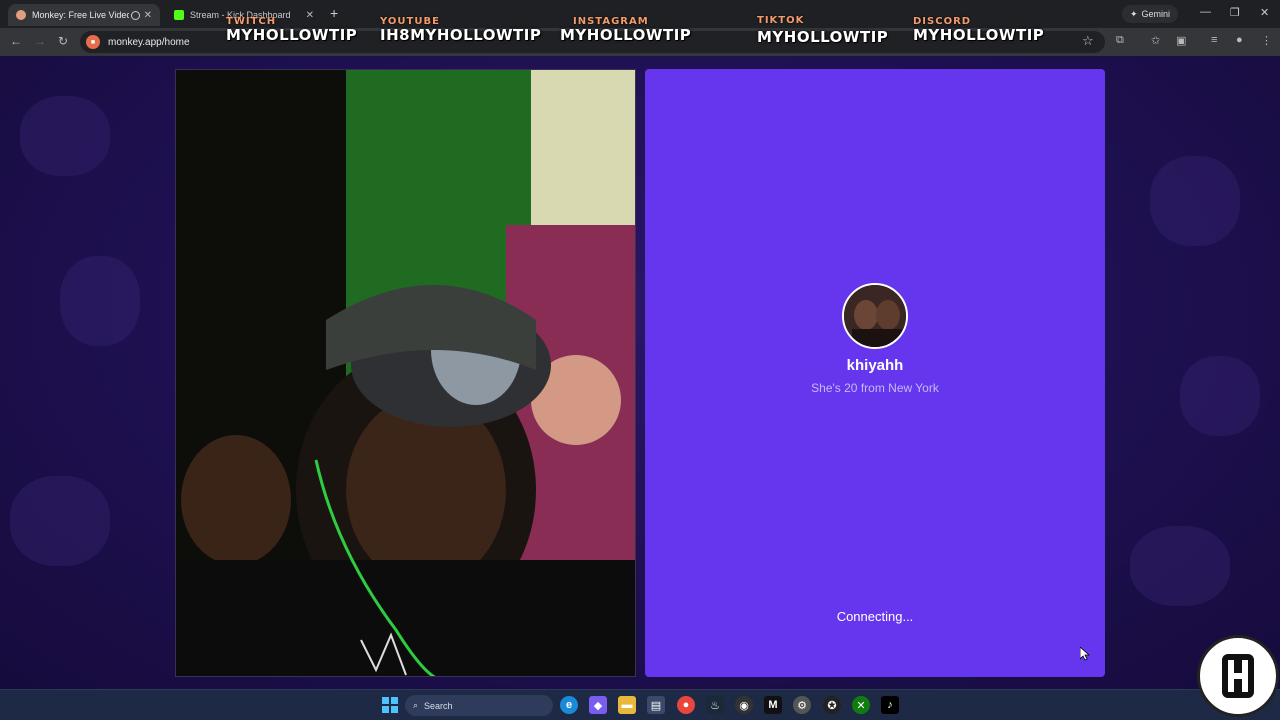  What do you see at coordinates (40, 41) in the screenshot?
I see `forward-arrow-icon: →` at bounding box center [40, 41].